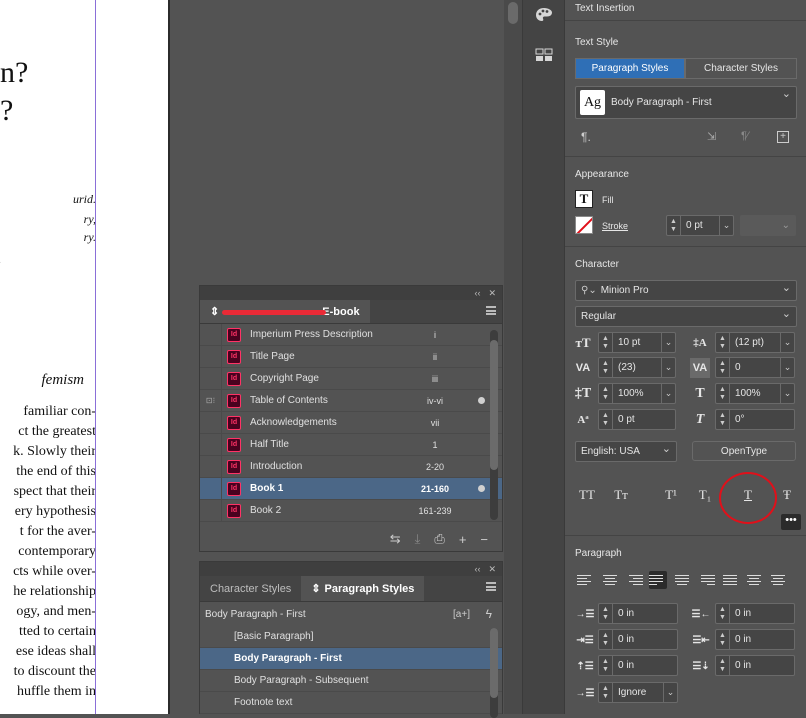 The image size is (806, 718). What do you see at coordinates (363, 588) in the screenshot?
I see `tab-paragraph-styles: ⇕ Paragraph Styles` at bounding box center [363, 588].